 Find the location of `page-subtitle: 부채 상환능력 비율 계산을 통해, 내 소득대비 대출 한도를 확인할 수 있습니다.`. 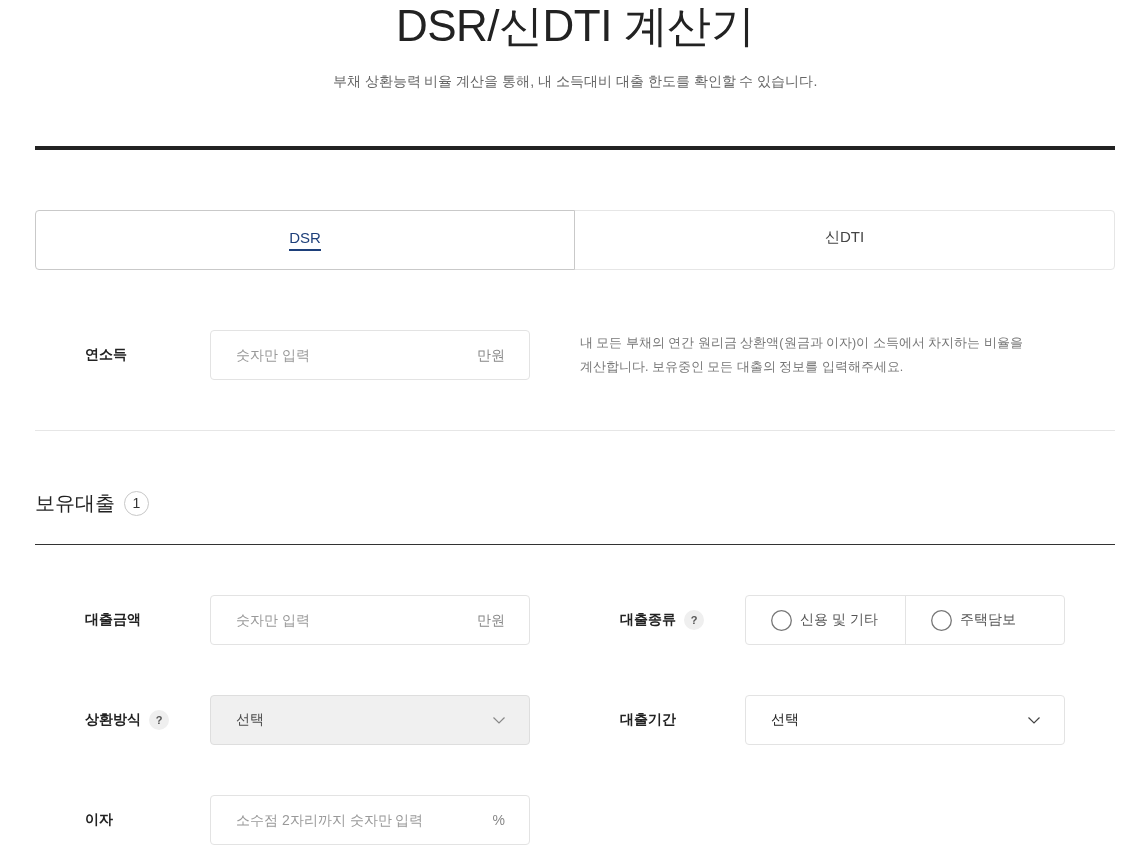

page-subtitle: 부채 상환능력 비율 계산을 통해, 내 소득대비 대출 한도를 확인할 수 있습니다. is located at coordinates (575, 81).